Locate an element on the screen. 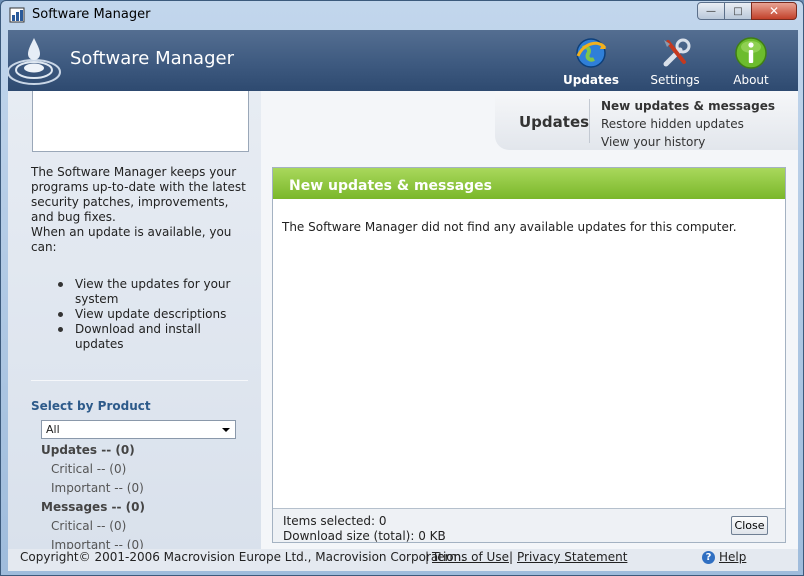 The width and height of the screenshot is (804, 576). tree-item-updates-critical: Critical -- (0) is located at coordinates (93, 469).